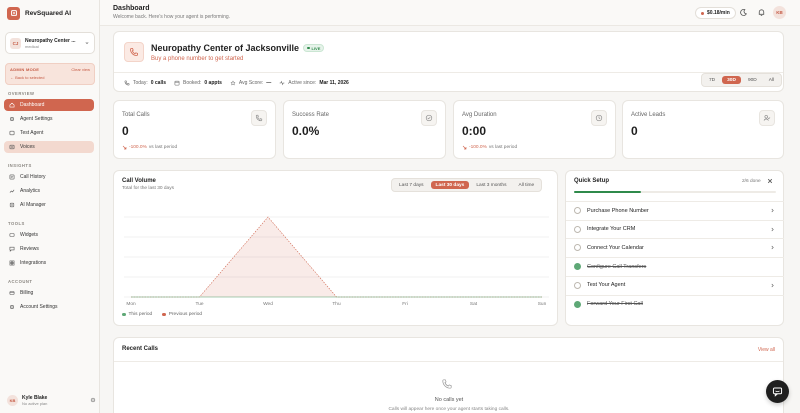  What do you see at coordinates (93, 400) in the screenshot?
I see `settings-icon` at bounding box center [93, 400].